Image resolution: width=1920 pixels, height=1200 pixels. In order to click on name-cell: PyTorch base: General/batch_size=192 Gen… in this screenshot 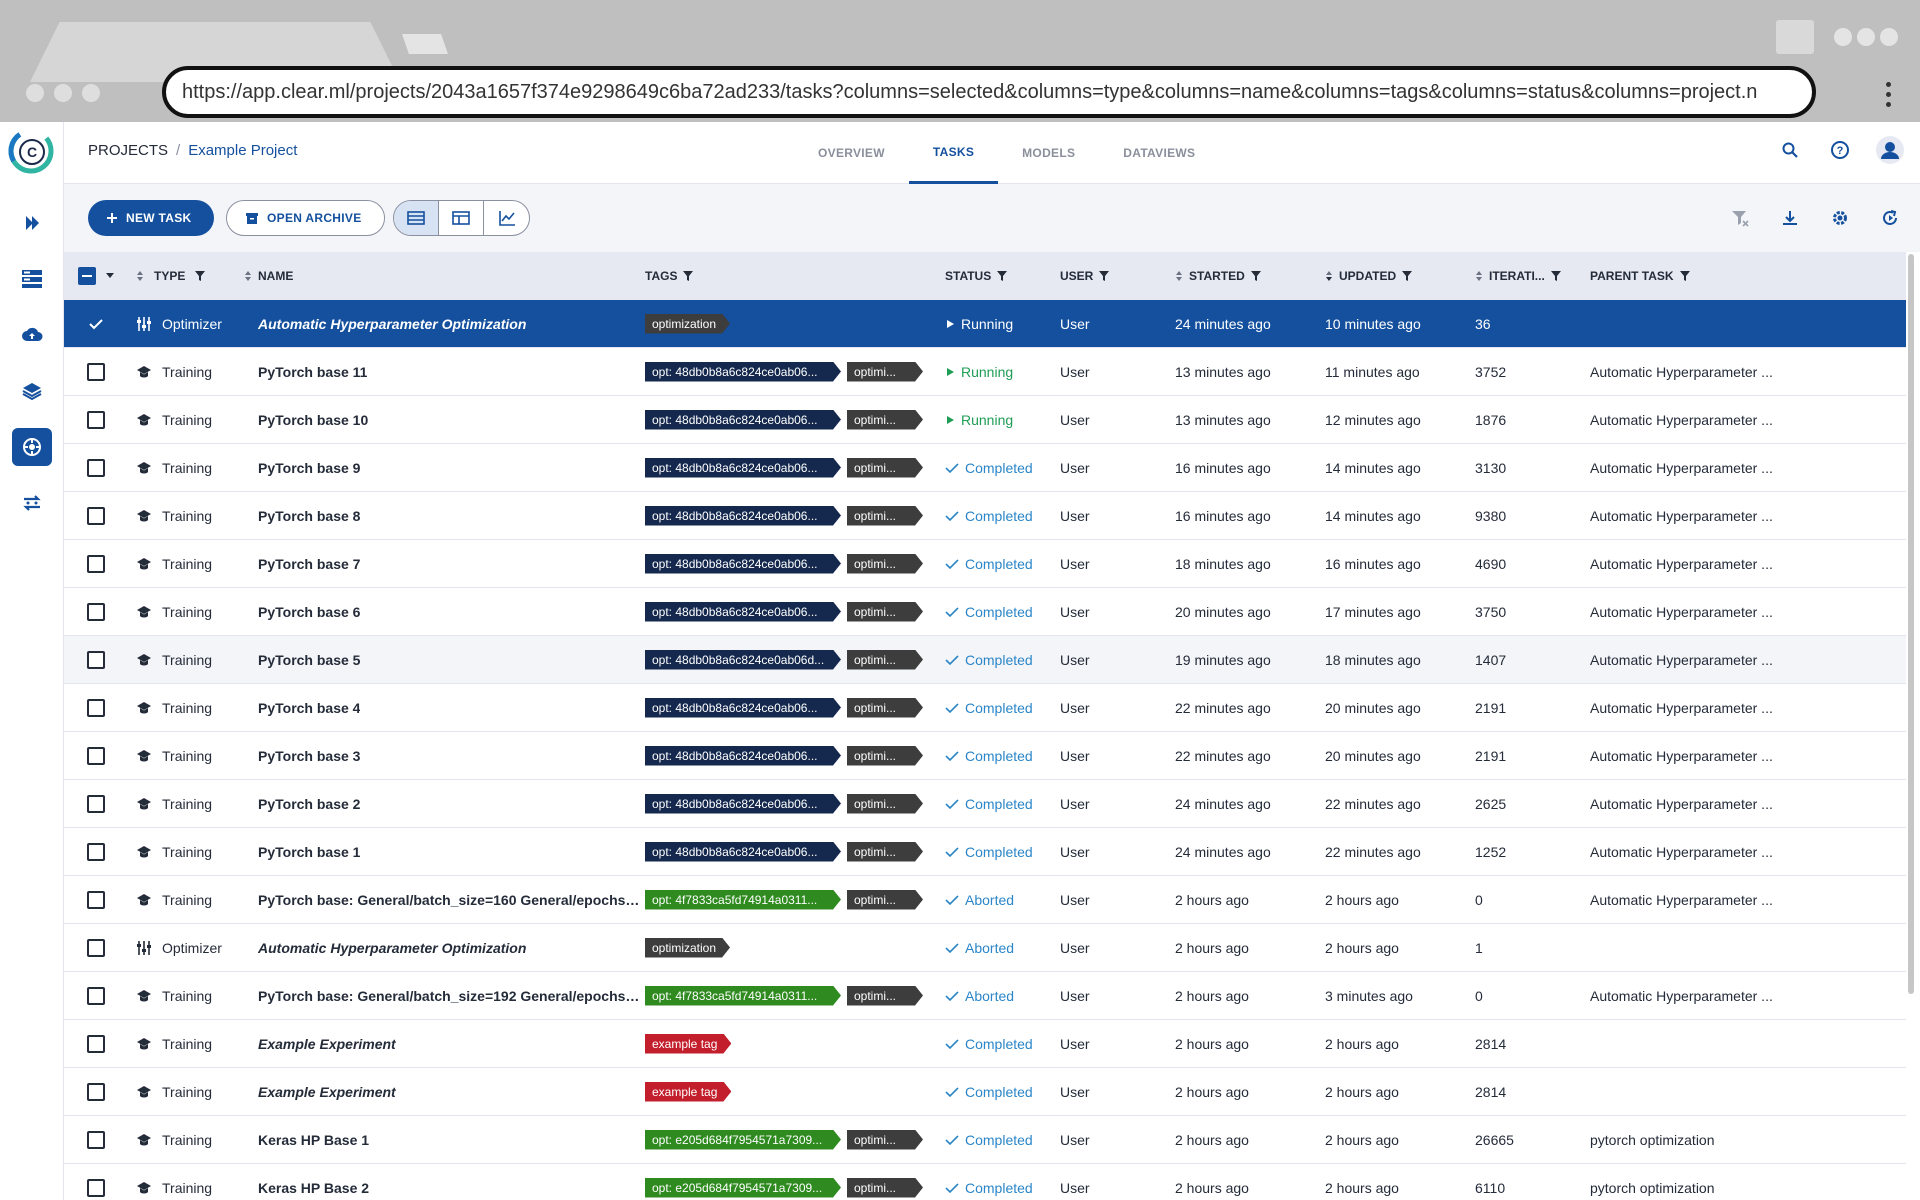, I will do `click(444, 996)`.